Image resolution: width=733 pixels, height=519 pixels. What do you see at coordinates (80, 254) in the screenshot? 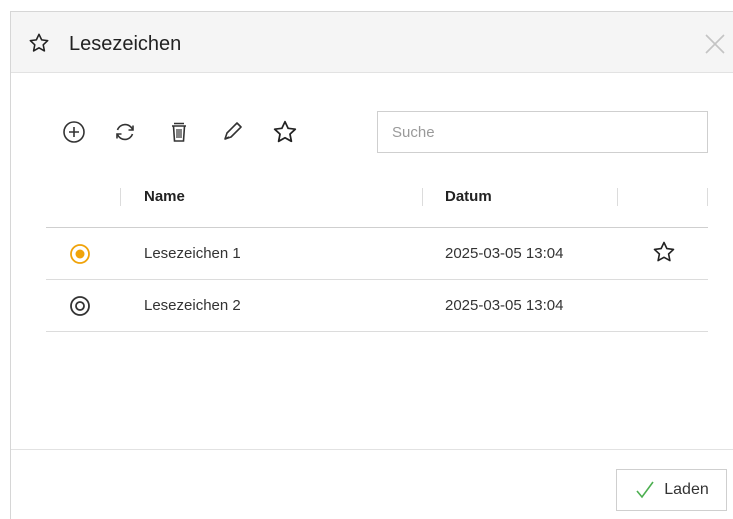
I see `radio-selected-icon` at bounding box center [80, 254].